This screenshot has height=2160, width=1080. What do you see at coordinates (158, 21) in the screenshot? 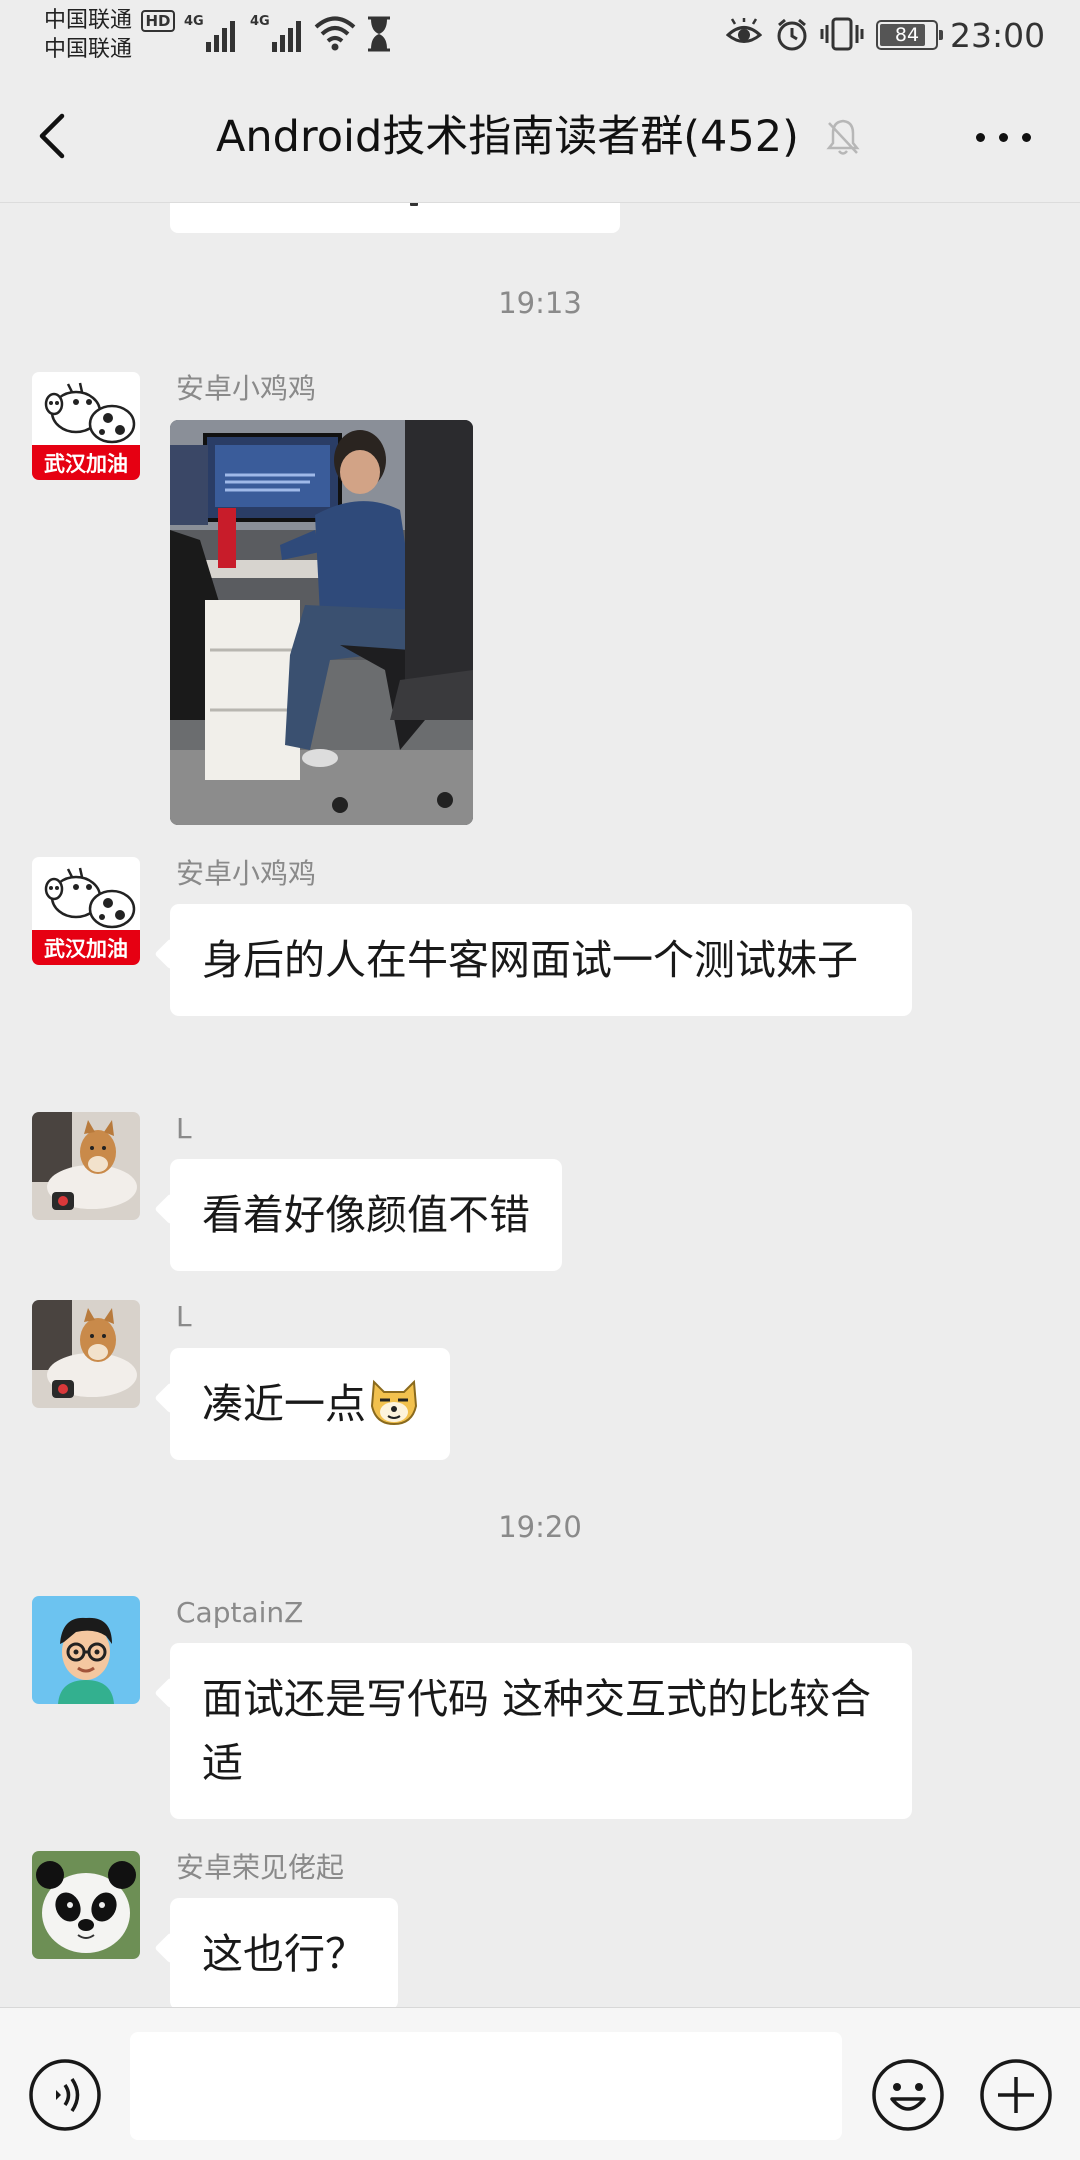
I see `hd-badge: HD` at bounding box center [158, 21].